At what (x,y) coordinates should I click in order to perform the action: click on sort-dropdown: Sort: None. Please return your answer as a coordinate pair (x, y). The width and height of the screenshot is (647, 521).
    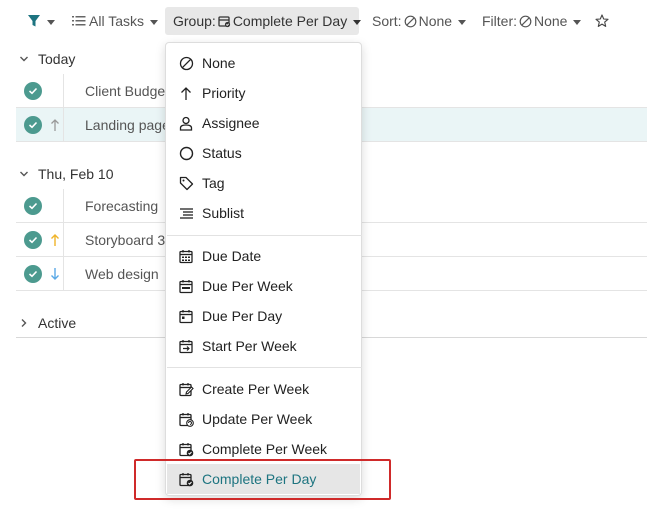
    Looking at the image, I should click on (419, 21).